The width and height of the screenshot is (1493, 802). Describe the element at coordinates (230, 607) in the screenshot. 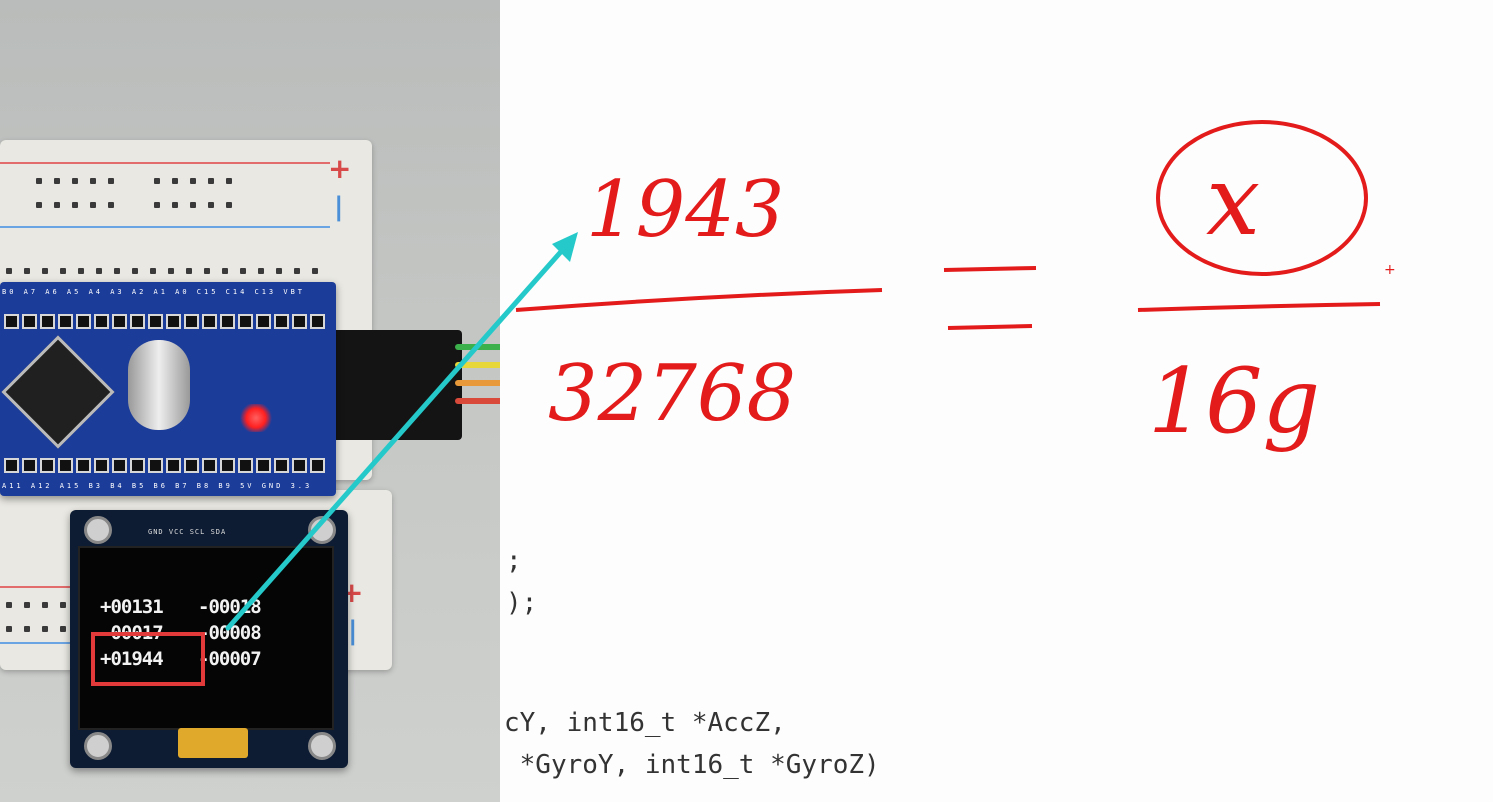

I see `oled-row-1-right: -00018` at that location.